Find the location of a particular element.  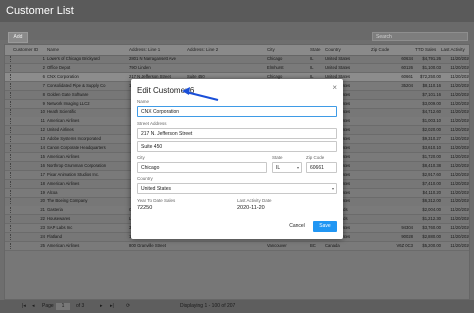

table-cell: 16 is located at coordinates (42, 165).